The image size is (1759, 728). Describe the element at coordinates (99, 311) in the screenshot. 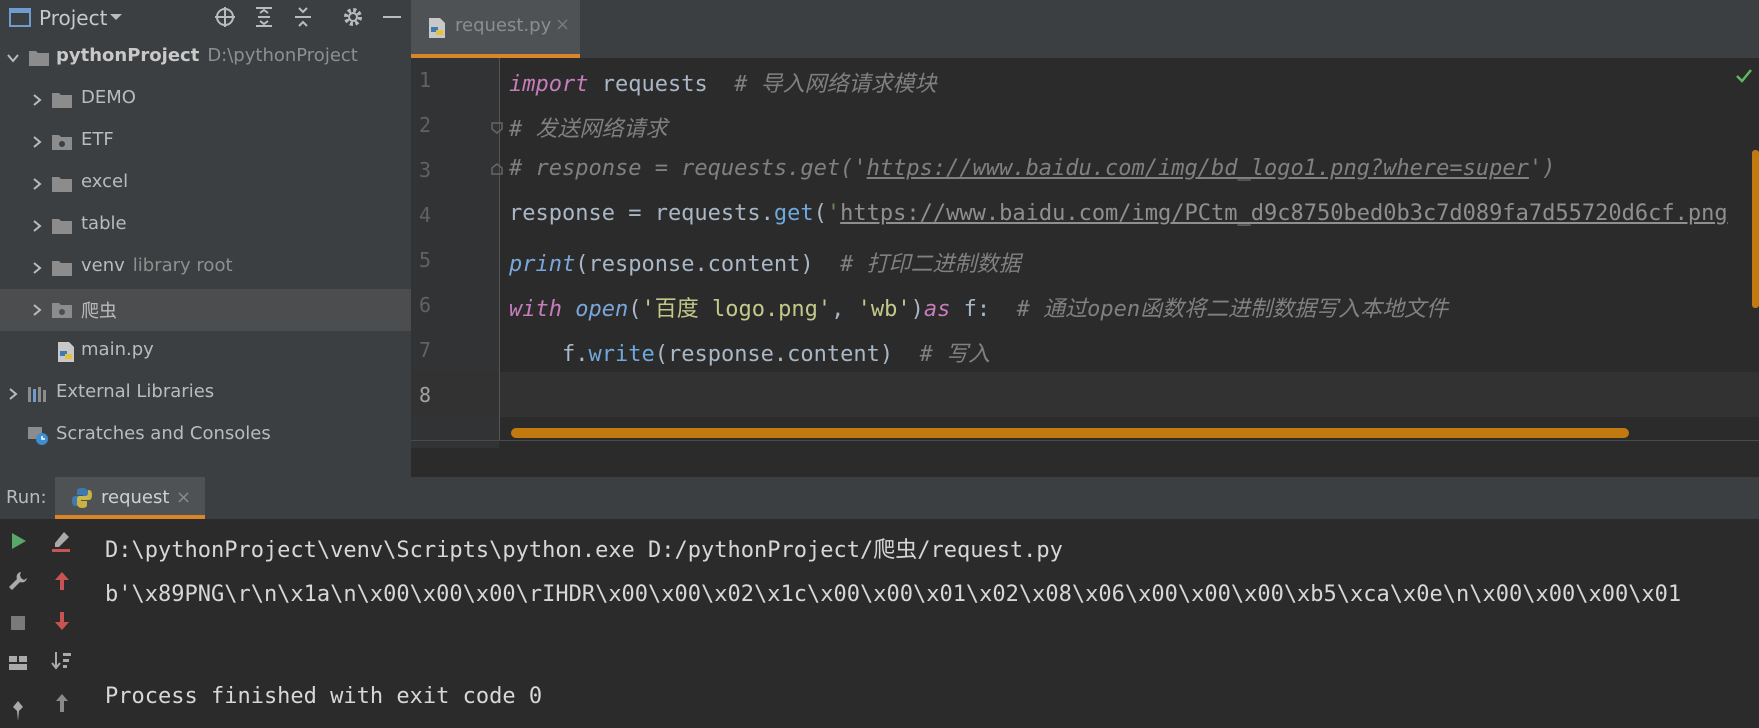

I see `tree-item-label: 爬虫` at that location.